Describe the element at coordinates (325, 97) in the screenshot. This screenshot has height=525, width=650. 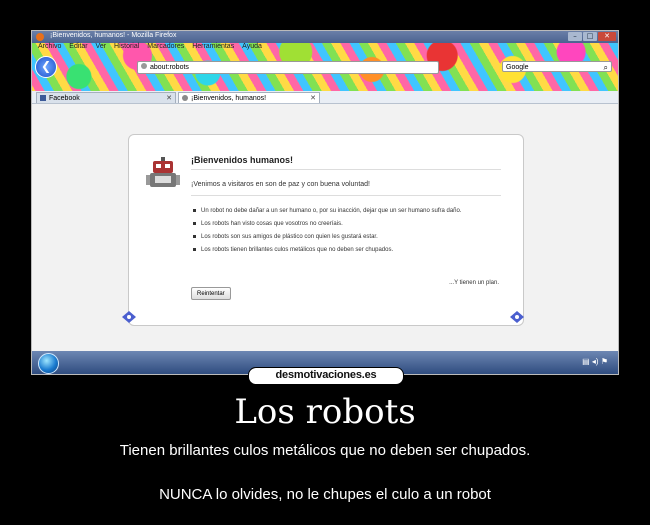
I see `tab-strip: Facebook ✕ ¡Bienvenidos, humanos! ✕` at that location.